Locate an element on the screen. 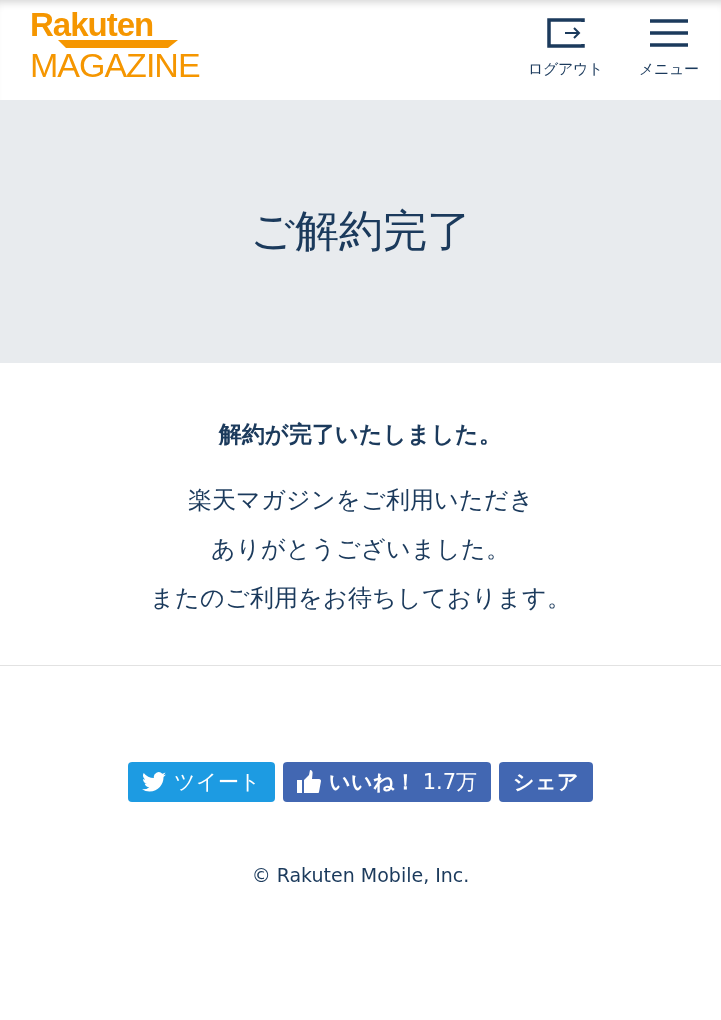 The height and width of the screenshot is (1020, 721). bird-icon is located at coordinates (153, 782).